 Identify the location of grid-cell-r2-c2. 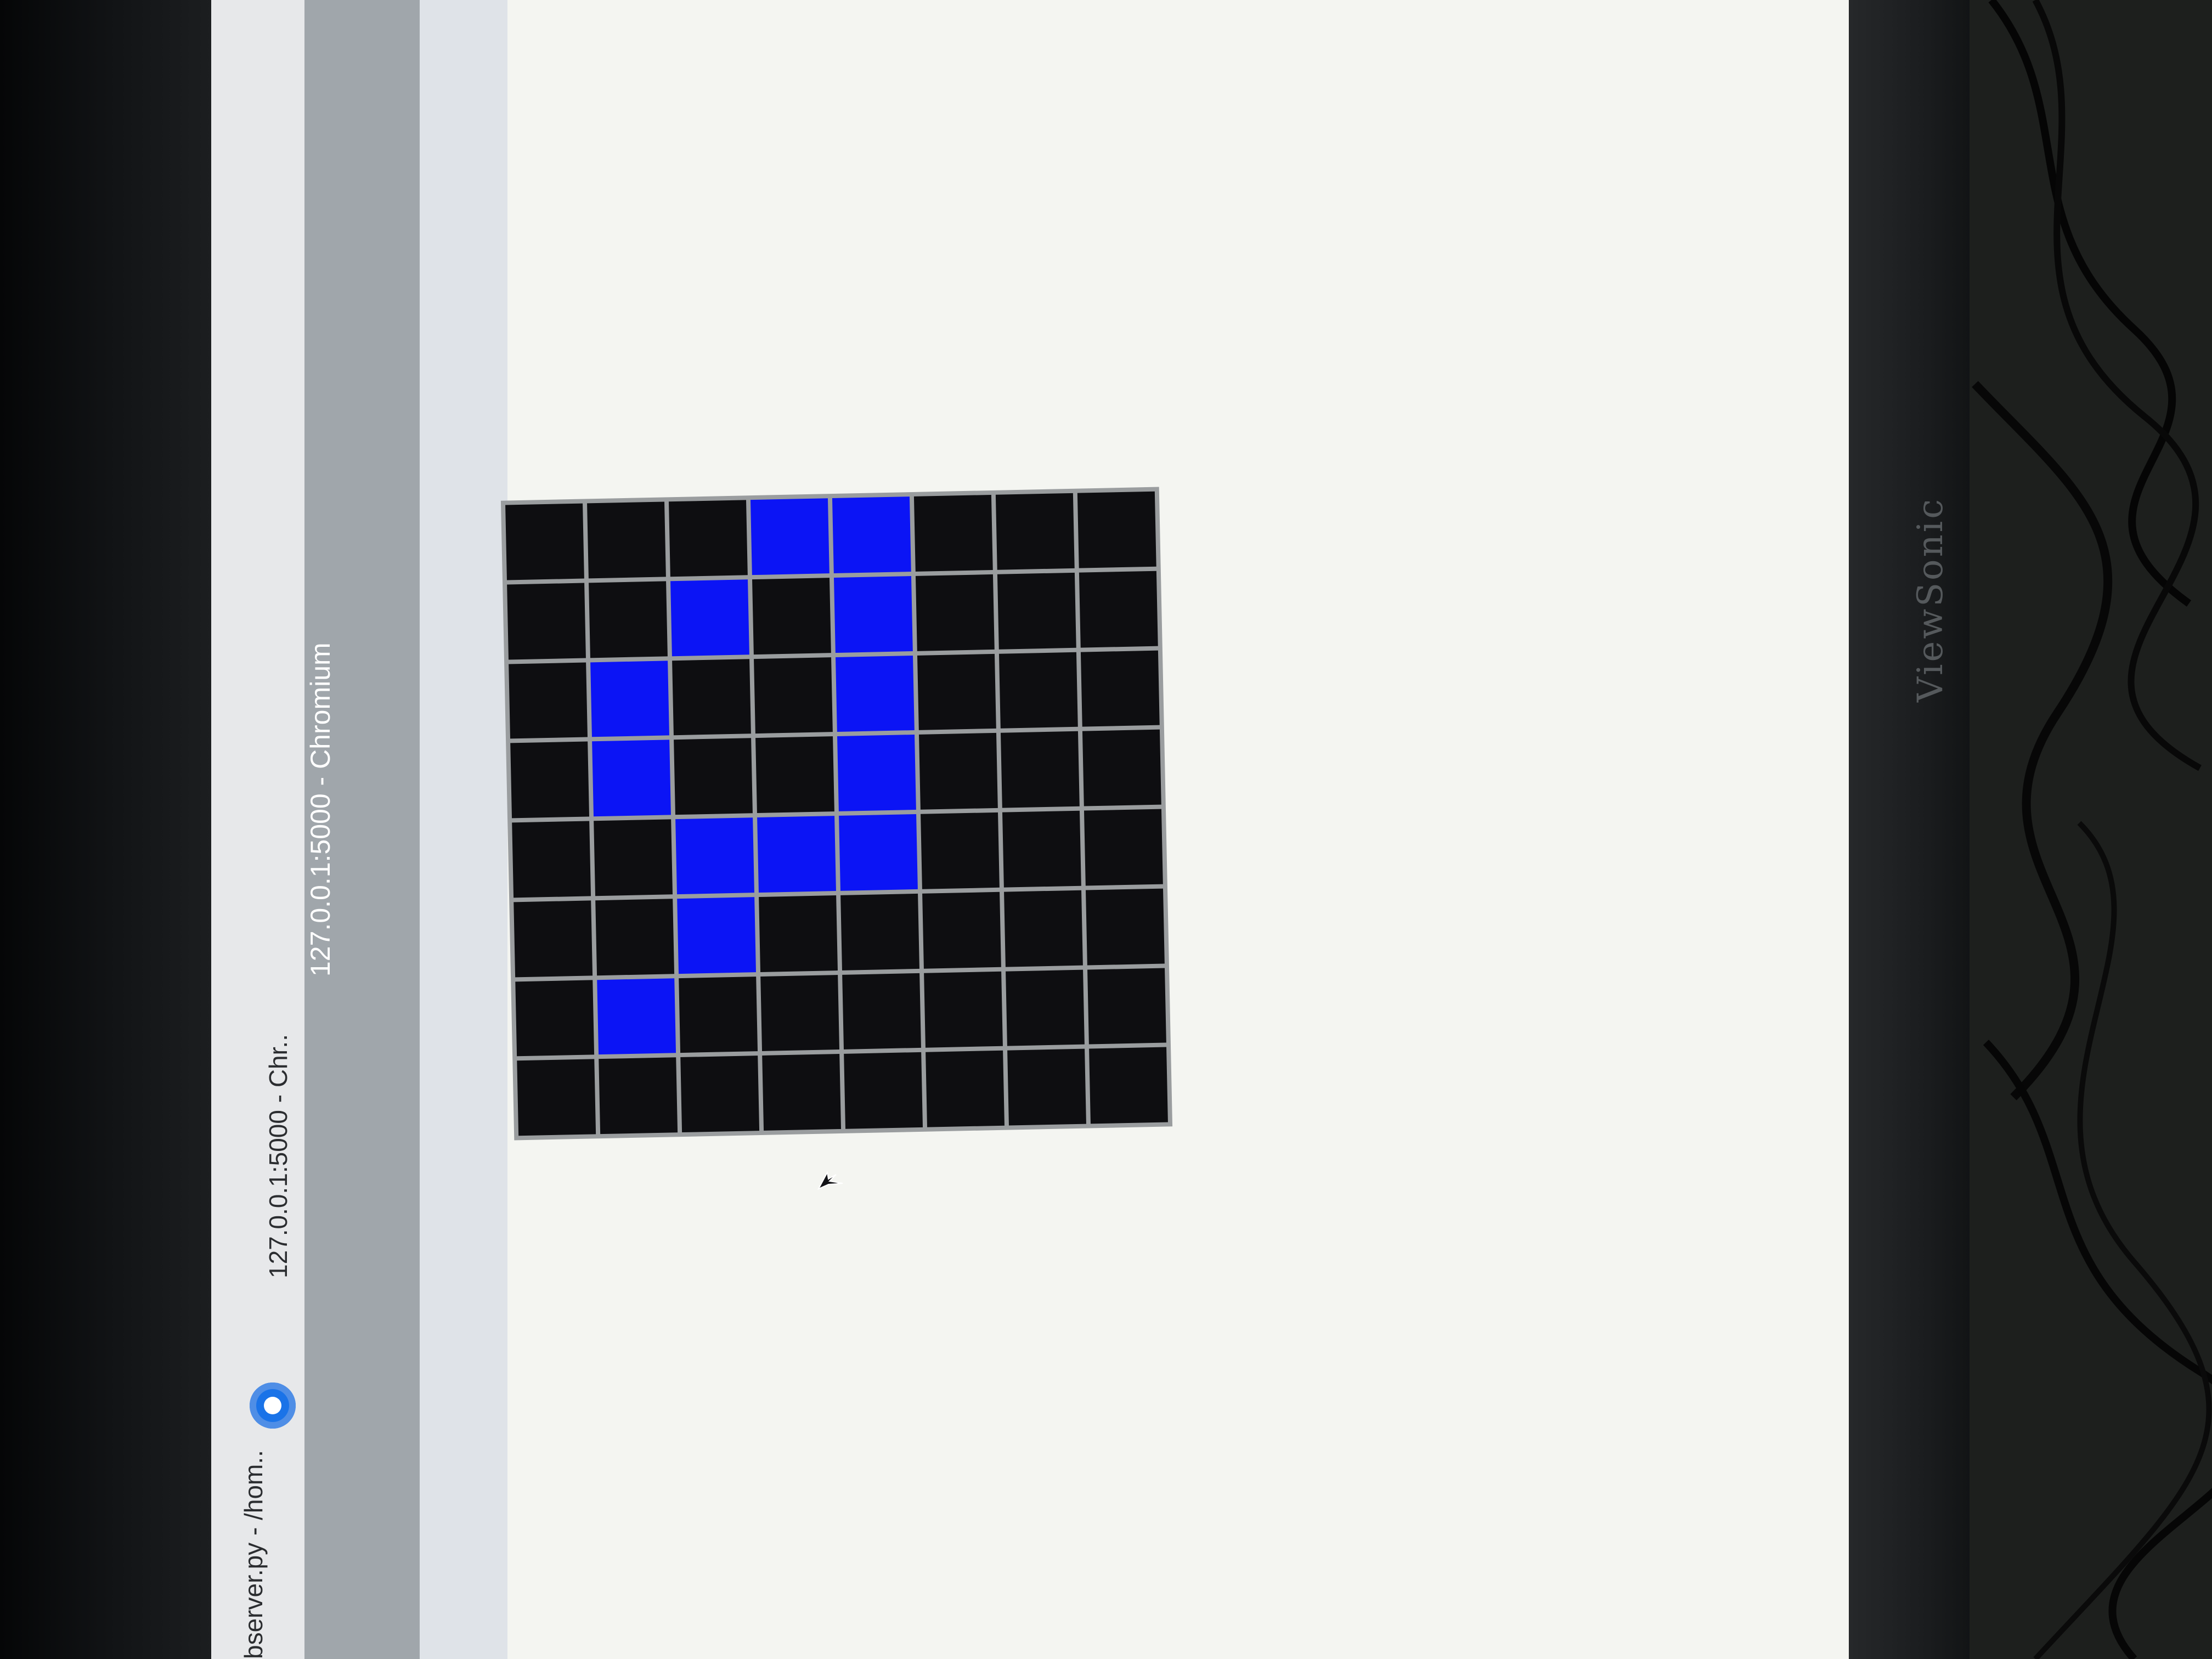
(711, 697).